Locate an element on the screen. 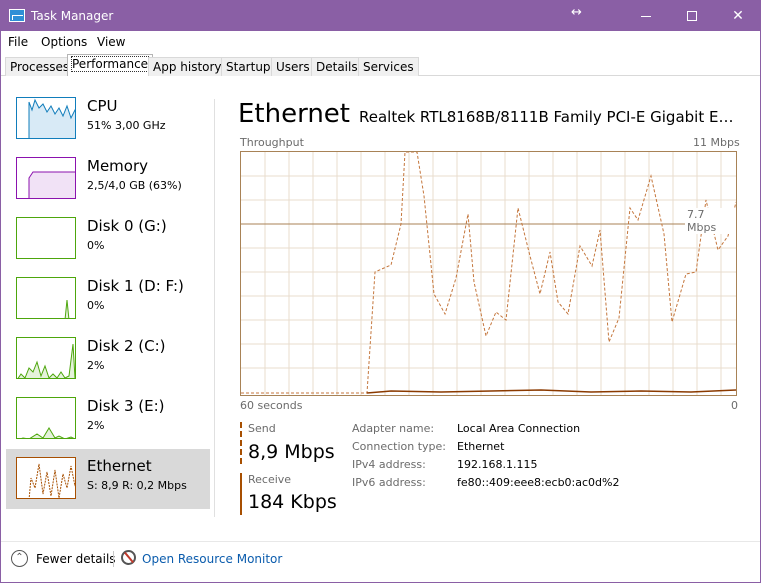 Image resolution: width=761 pixels, height=583 pixels. disk-3-thumbnail-graph is located at coordinates (48, 432).